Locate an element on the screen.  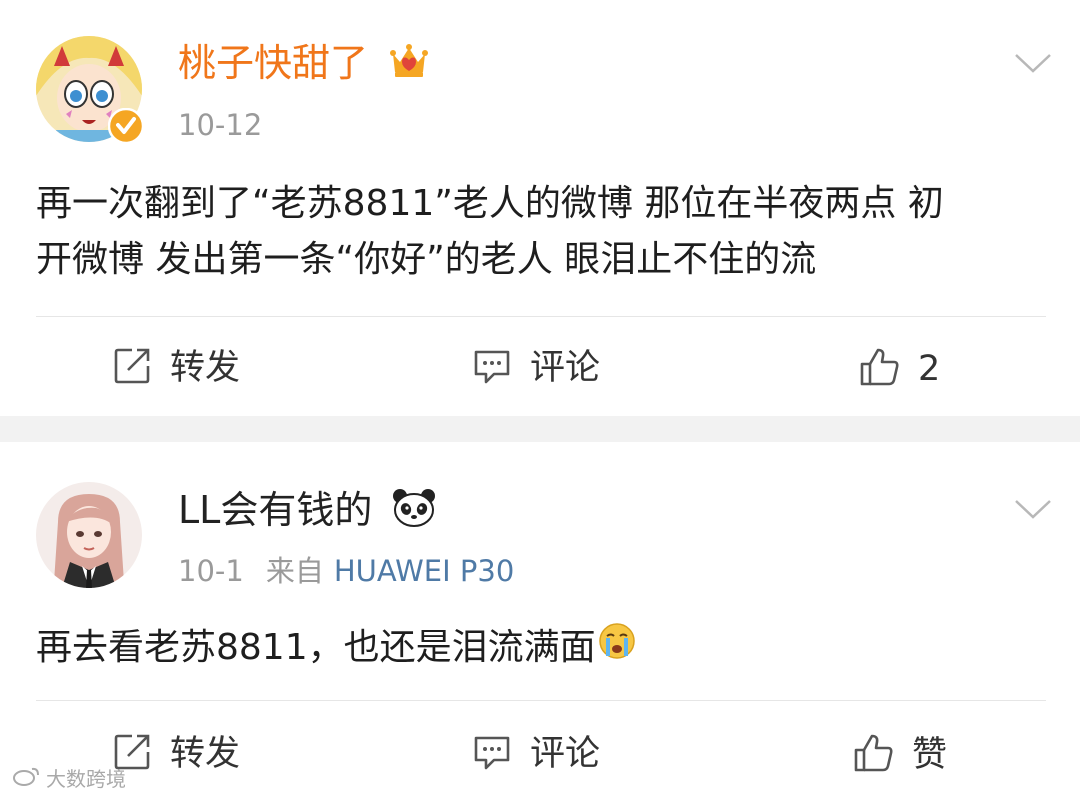
date-text: 10-12 is located at coordinates (220, 125).